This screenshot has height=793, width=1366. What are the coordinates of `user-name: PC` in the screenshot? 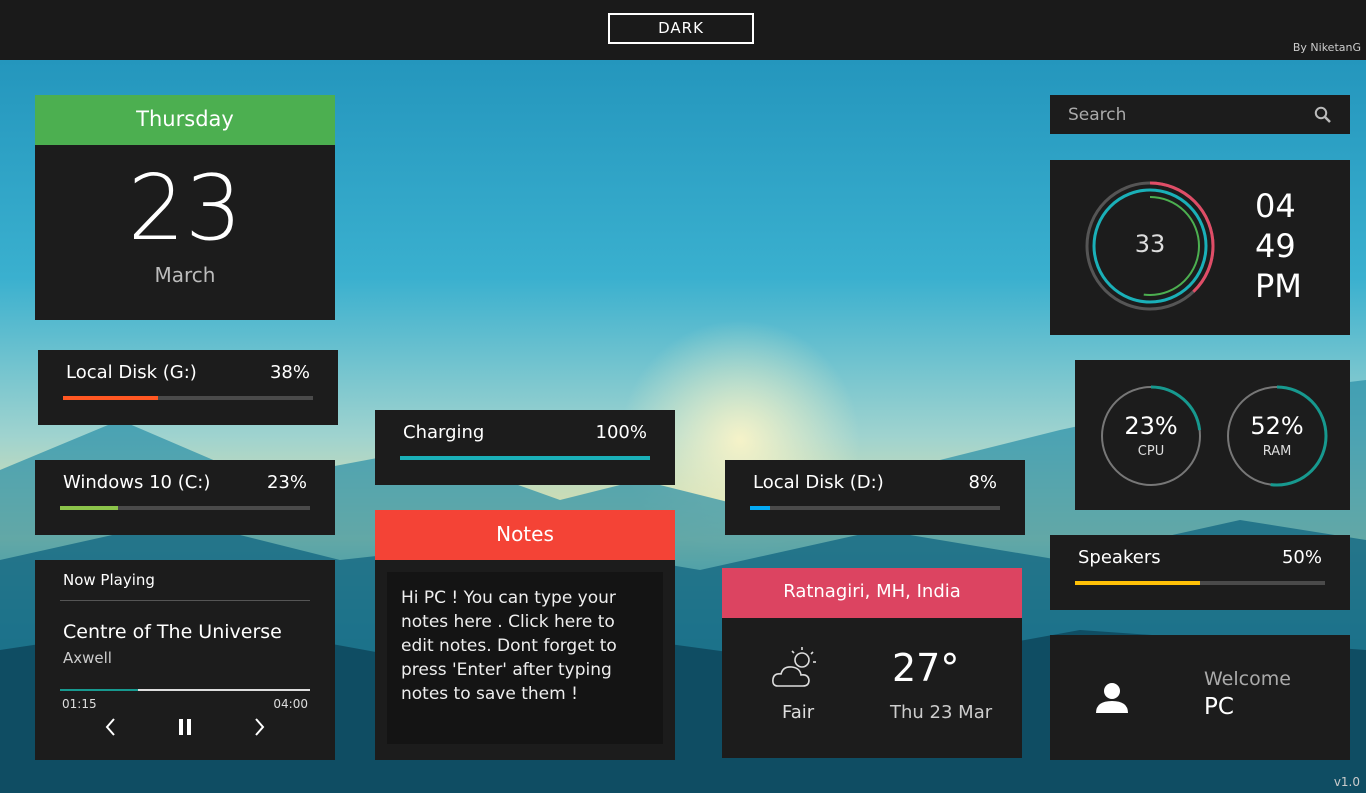 It's located at (1219, 707).